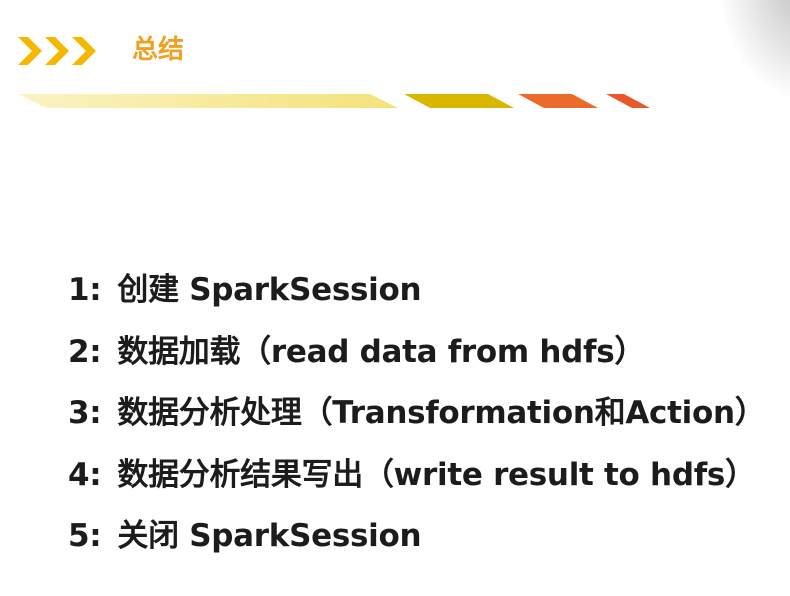  I want to click on list-item: 3: 数据分析处理（Transformation和Action）, so click(417, 413).